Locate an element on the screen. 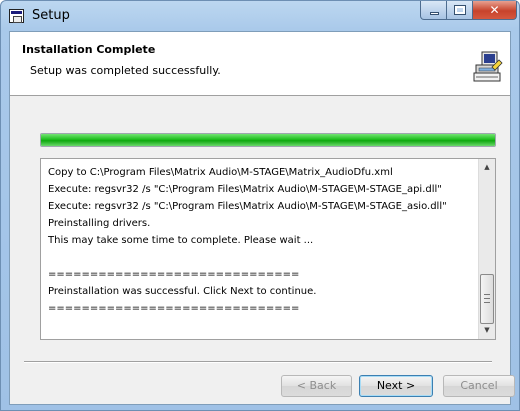 The width and height of the screenshot is (520, 411). maximize-icon is located at coordinates (460, 10).